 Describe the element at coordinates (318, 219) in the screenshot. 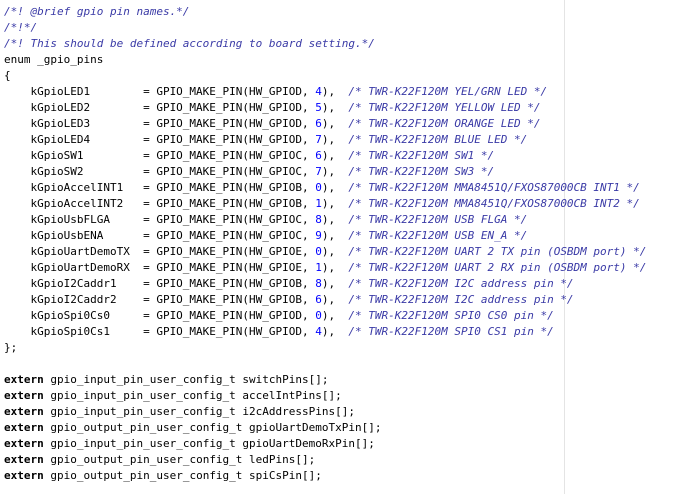

I see `code-token-num: 8` at that location.